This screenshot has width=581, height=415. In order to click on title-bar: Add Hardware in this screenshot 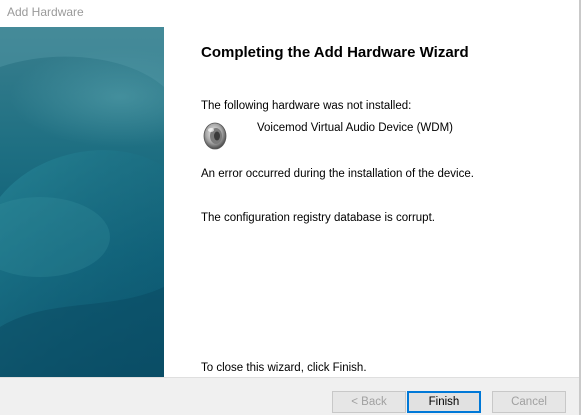, I will do `click(290, 13)`.